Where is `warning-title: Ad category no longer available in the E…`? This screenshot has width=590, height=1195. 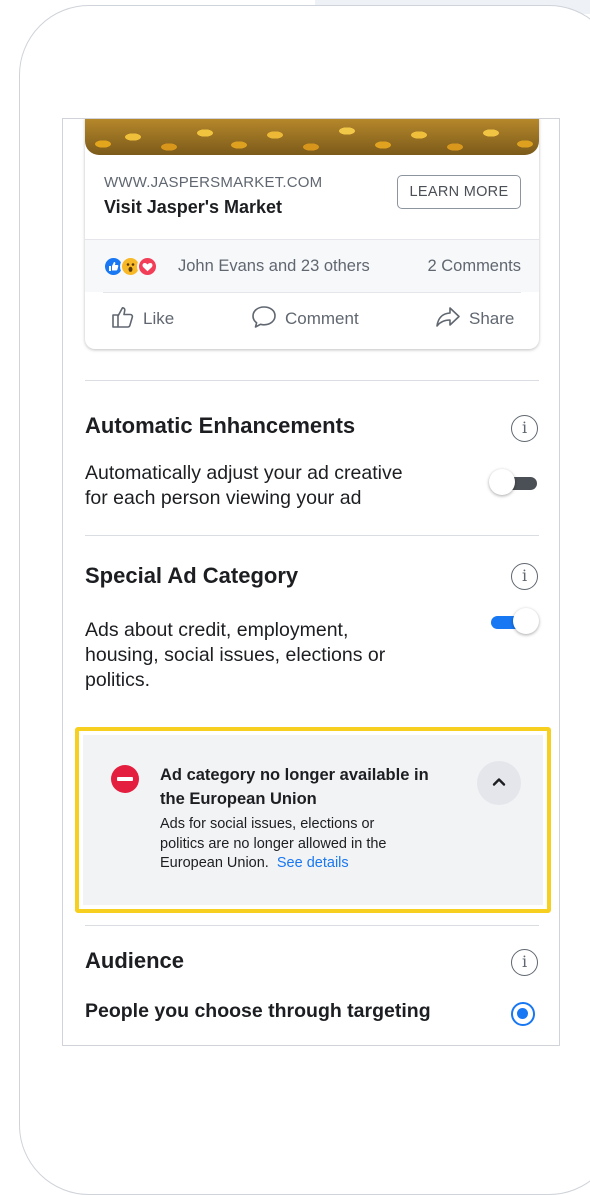 warning-title: Ad category no longer available in the E… is located at coordinates (294, 787).